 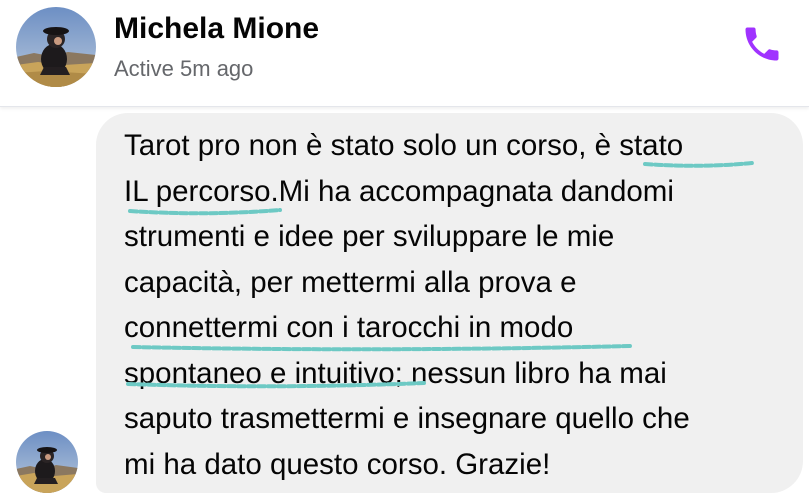 I want to click on phone-icon, so click(x=762, y=44).